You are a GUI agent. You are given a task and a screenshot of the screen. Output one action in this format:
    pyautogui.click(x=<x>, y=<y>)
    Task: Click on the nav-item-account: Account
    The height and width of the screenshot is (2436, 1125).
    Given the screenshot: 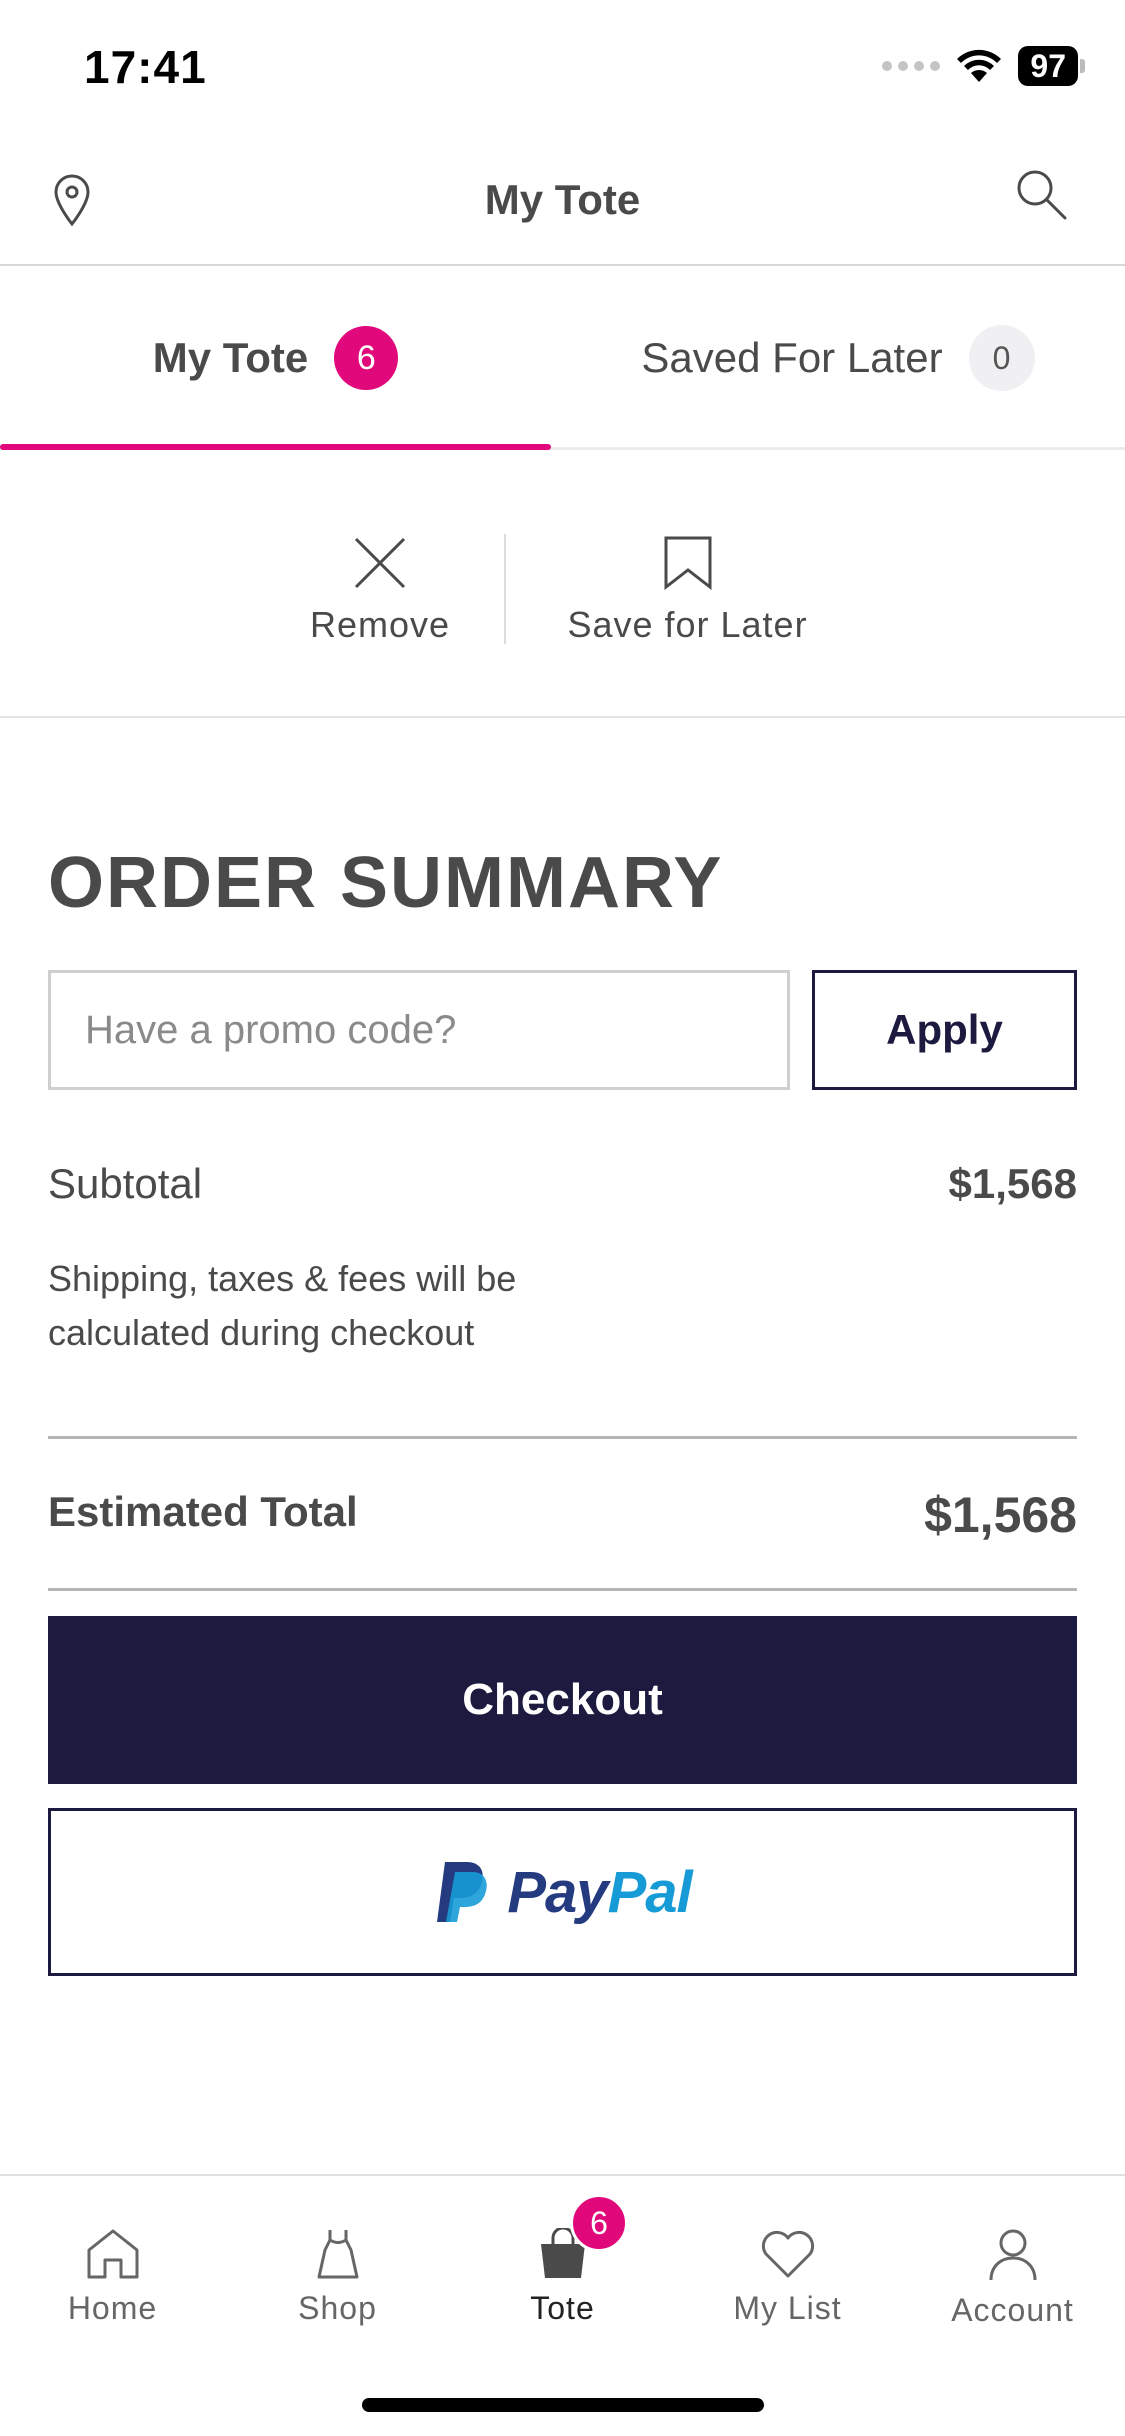 What is the action you would take?
    pyautogui.click(x=1012, y=2278)
    